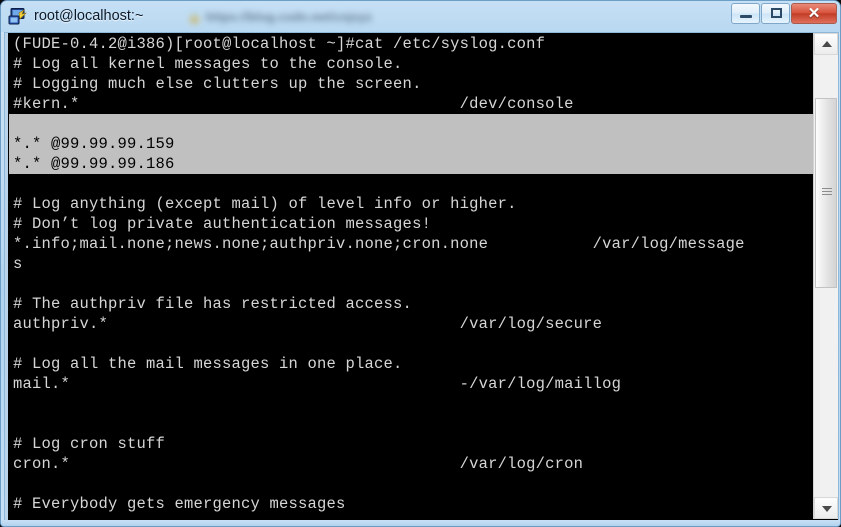  Describe the element at coordinates (420, 16) in the screenshot. I see `title-bar: root@localhost:~ ✕` at that location.